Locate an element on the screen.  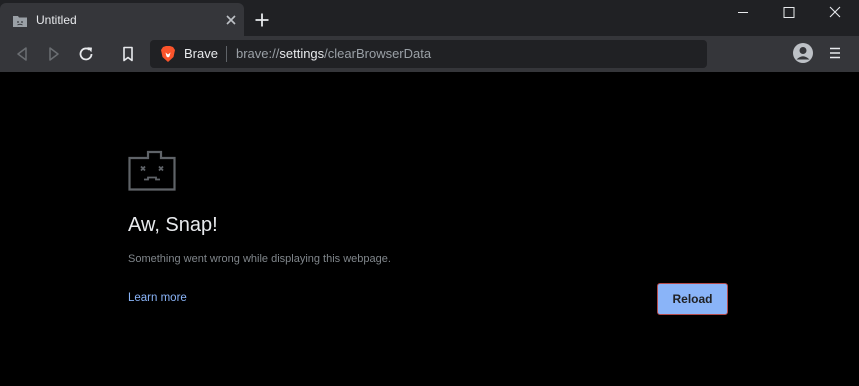
url-text: brave://settings/clearBrowserData is located at coordinates (333, 53).